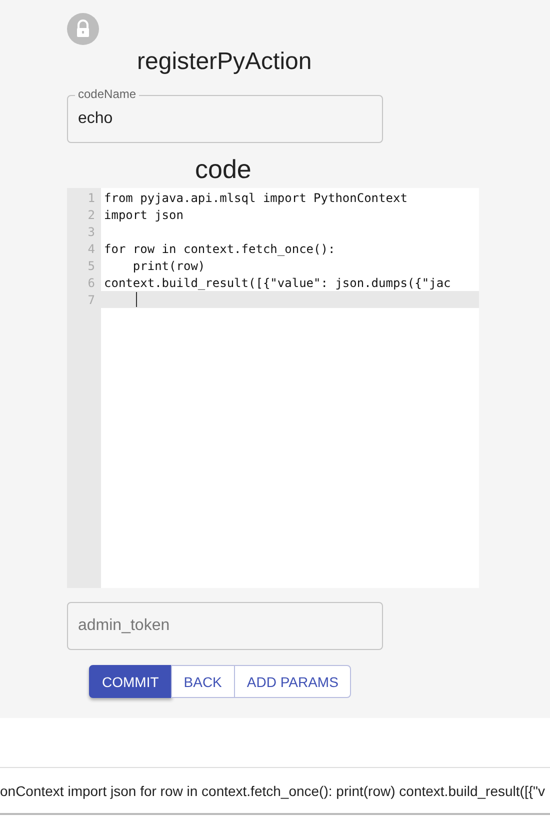 The width and height of the screenshot is (550, 816). What do you see at coordinates (293, 681) in the screenshot?
I see `action-button: ADD PARAMS` at bounding box center [293, 681].